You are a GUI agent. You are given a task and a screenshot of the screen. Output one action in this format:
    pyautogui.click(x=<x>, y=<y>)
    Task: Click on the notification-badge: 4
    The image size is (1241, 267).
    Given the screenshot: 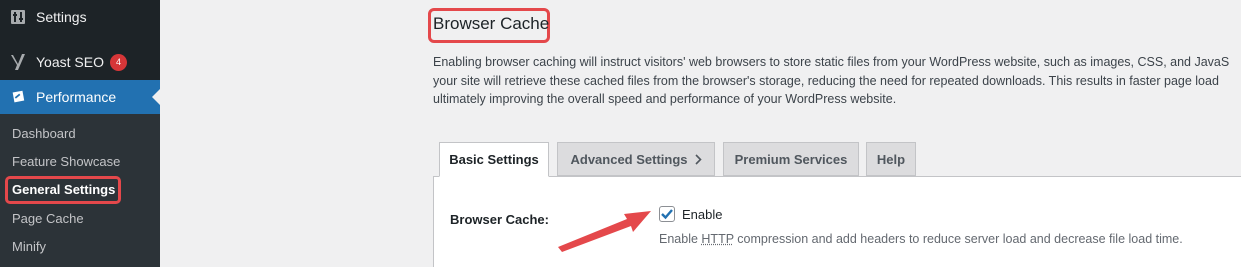 What is the action you would take?
    pyautogui.click(x=118, y=62)
    